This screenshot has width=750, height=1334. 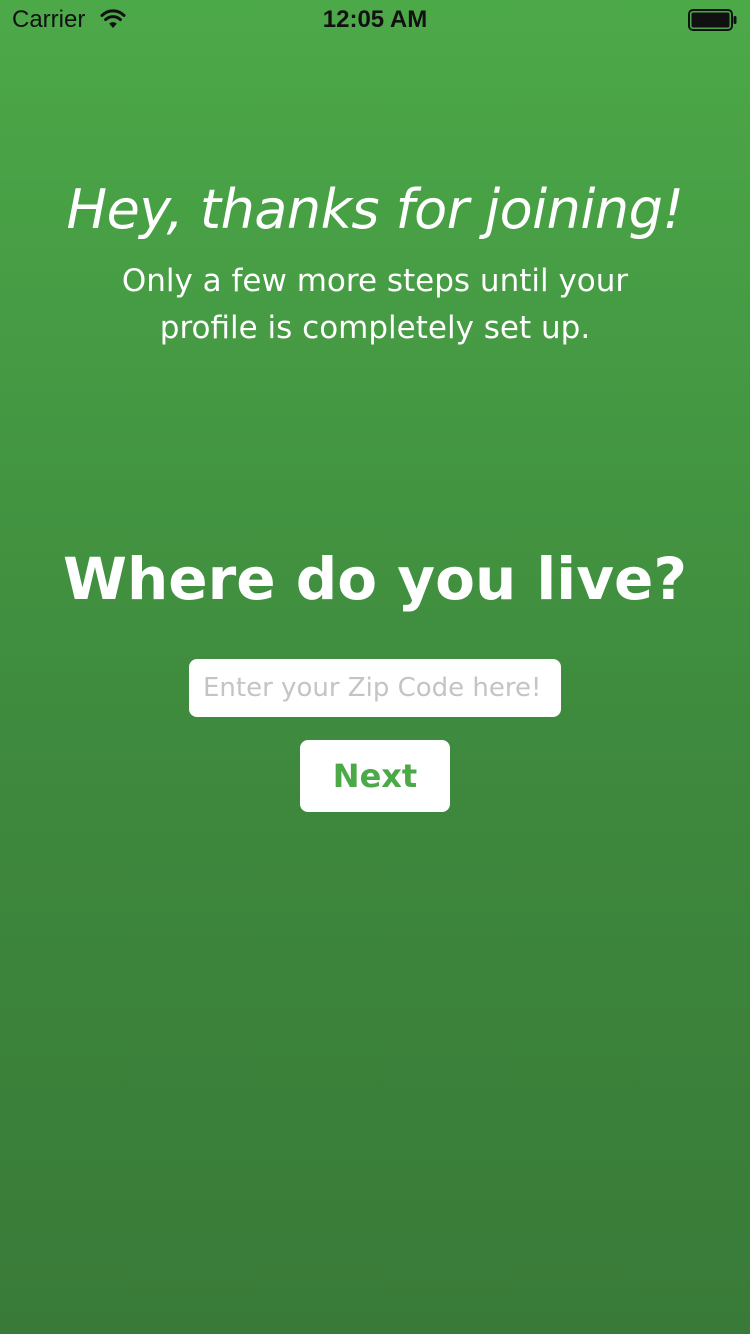 I want to click on next-button: Next, so click(x=375, y=776).